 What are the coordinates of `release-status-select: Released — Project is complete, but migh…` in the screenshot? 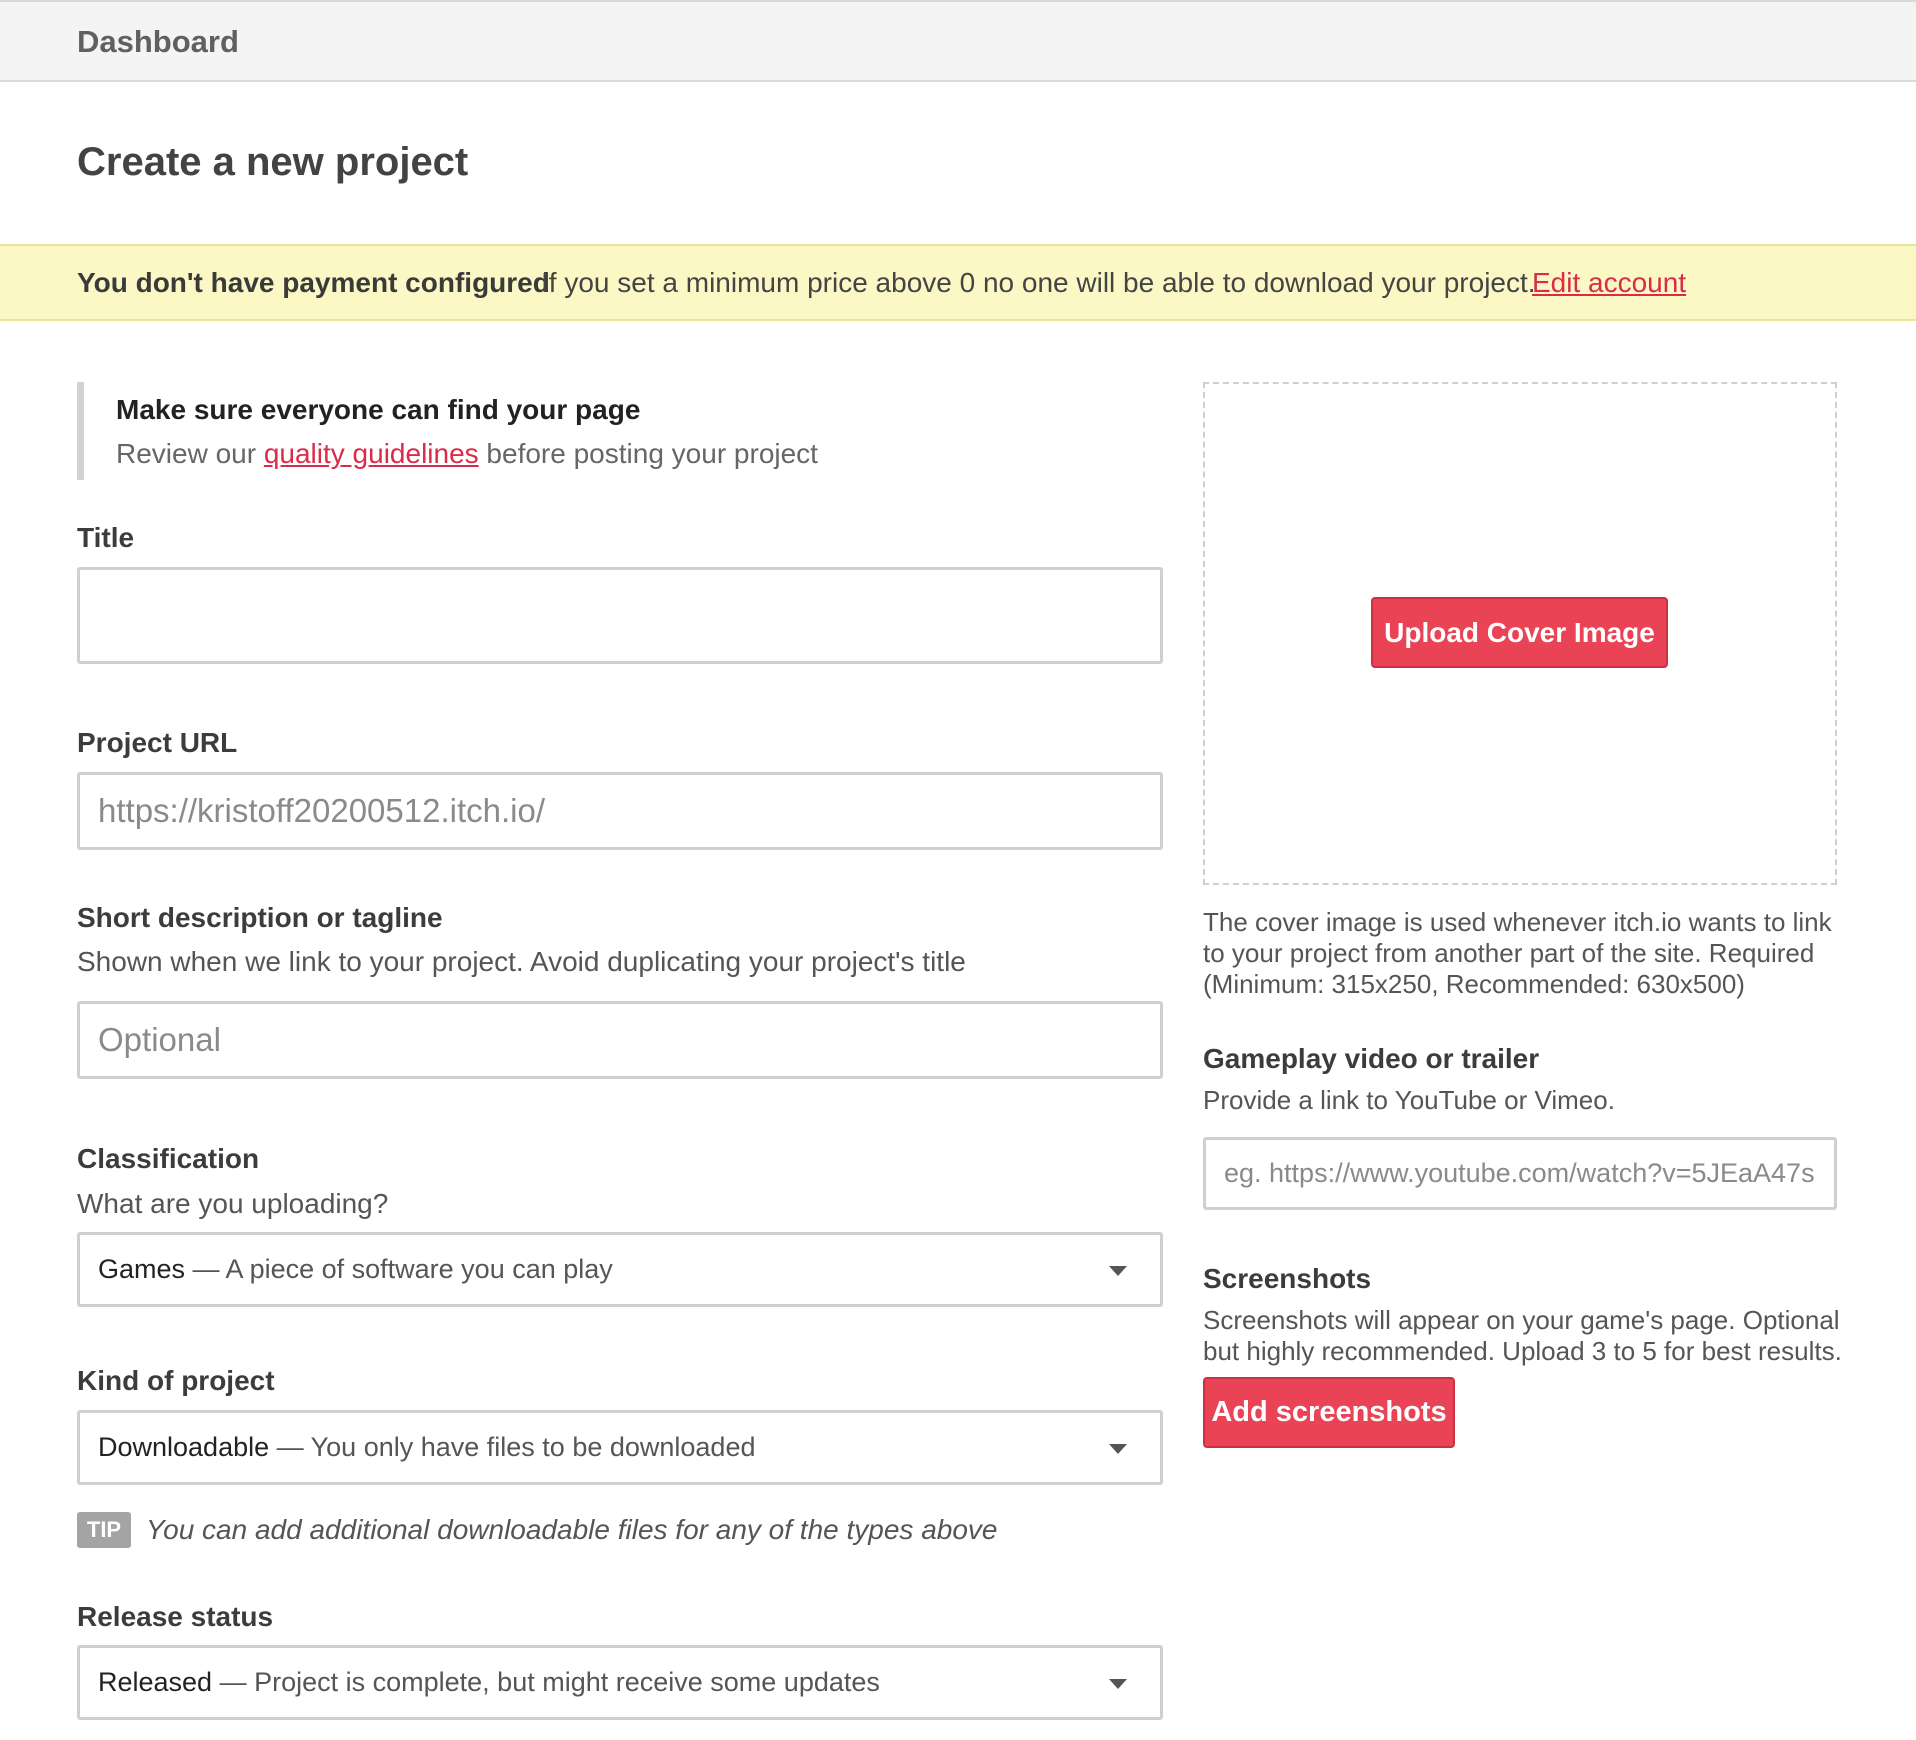 It's located at (620, 1682).